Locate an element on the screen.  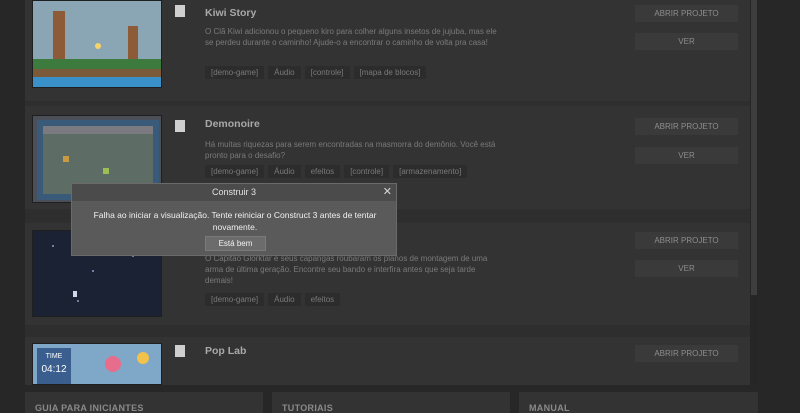
tutorials-panel: TUTORIAIS is located at coordinates (391, 402).